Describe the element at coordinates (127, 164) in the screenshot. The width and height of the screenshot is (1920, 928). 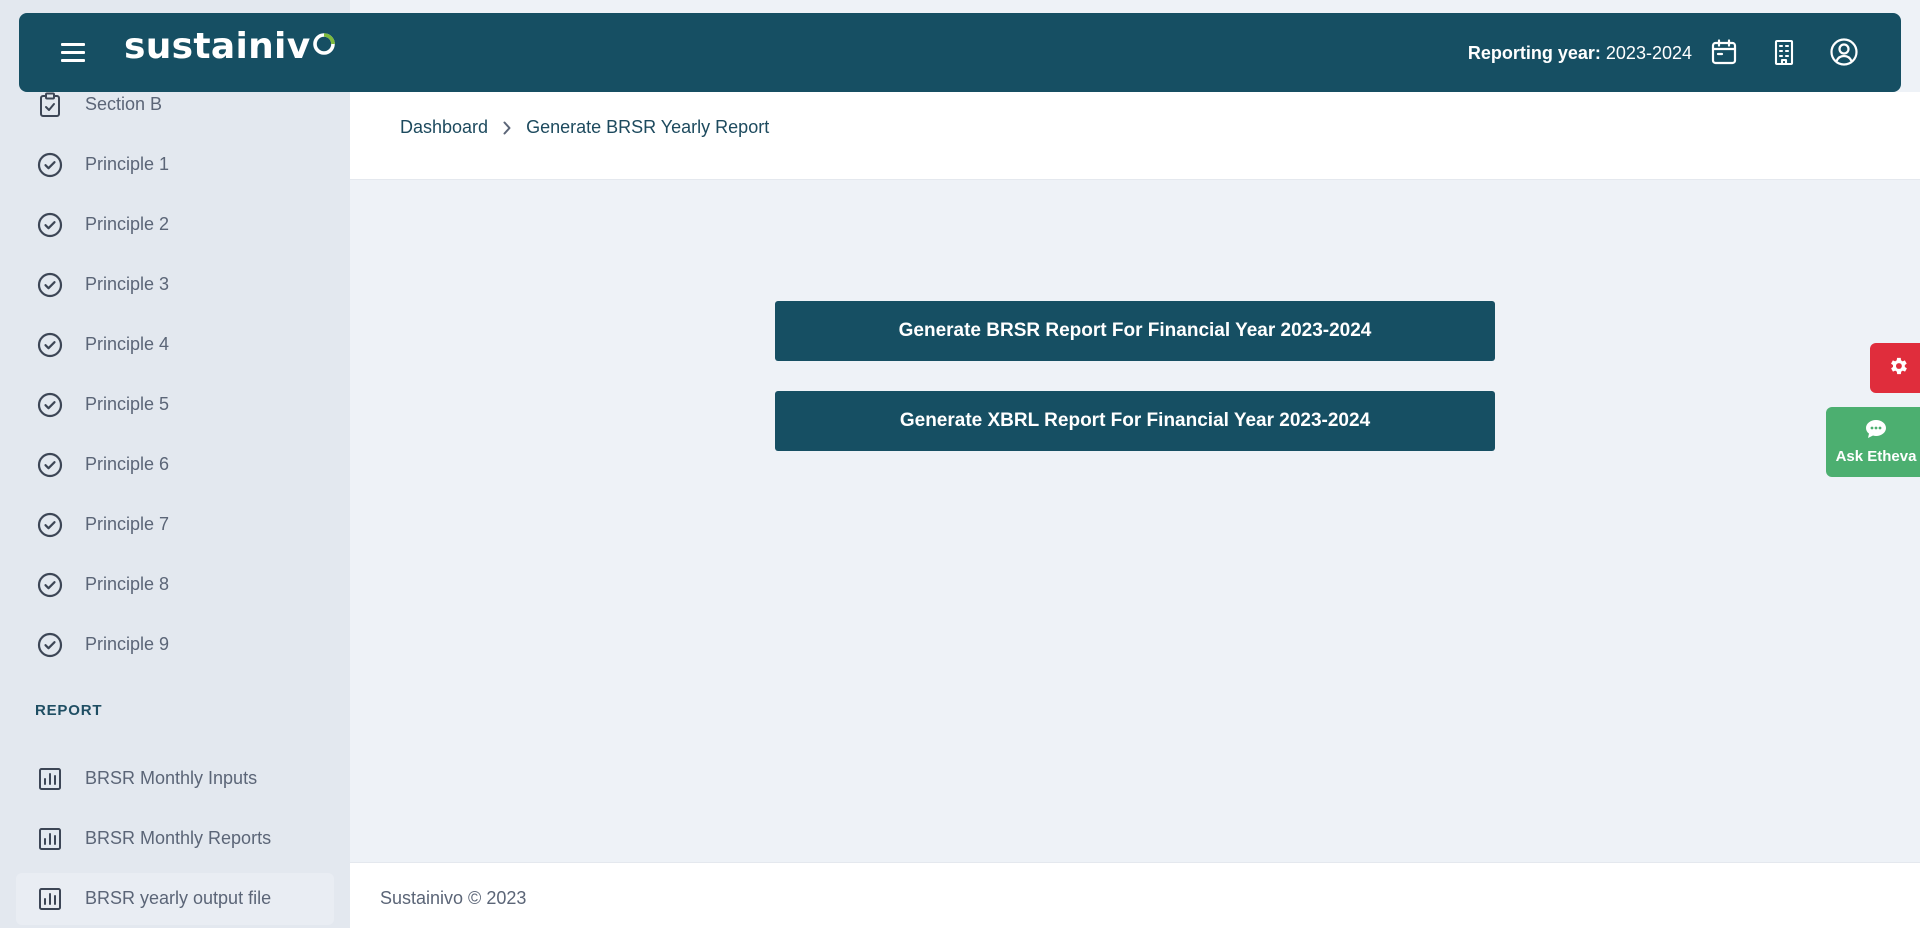
I see `sidebar-item-label: Principle 1` at that location.